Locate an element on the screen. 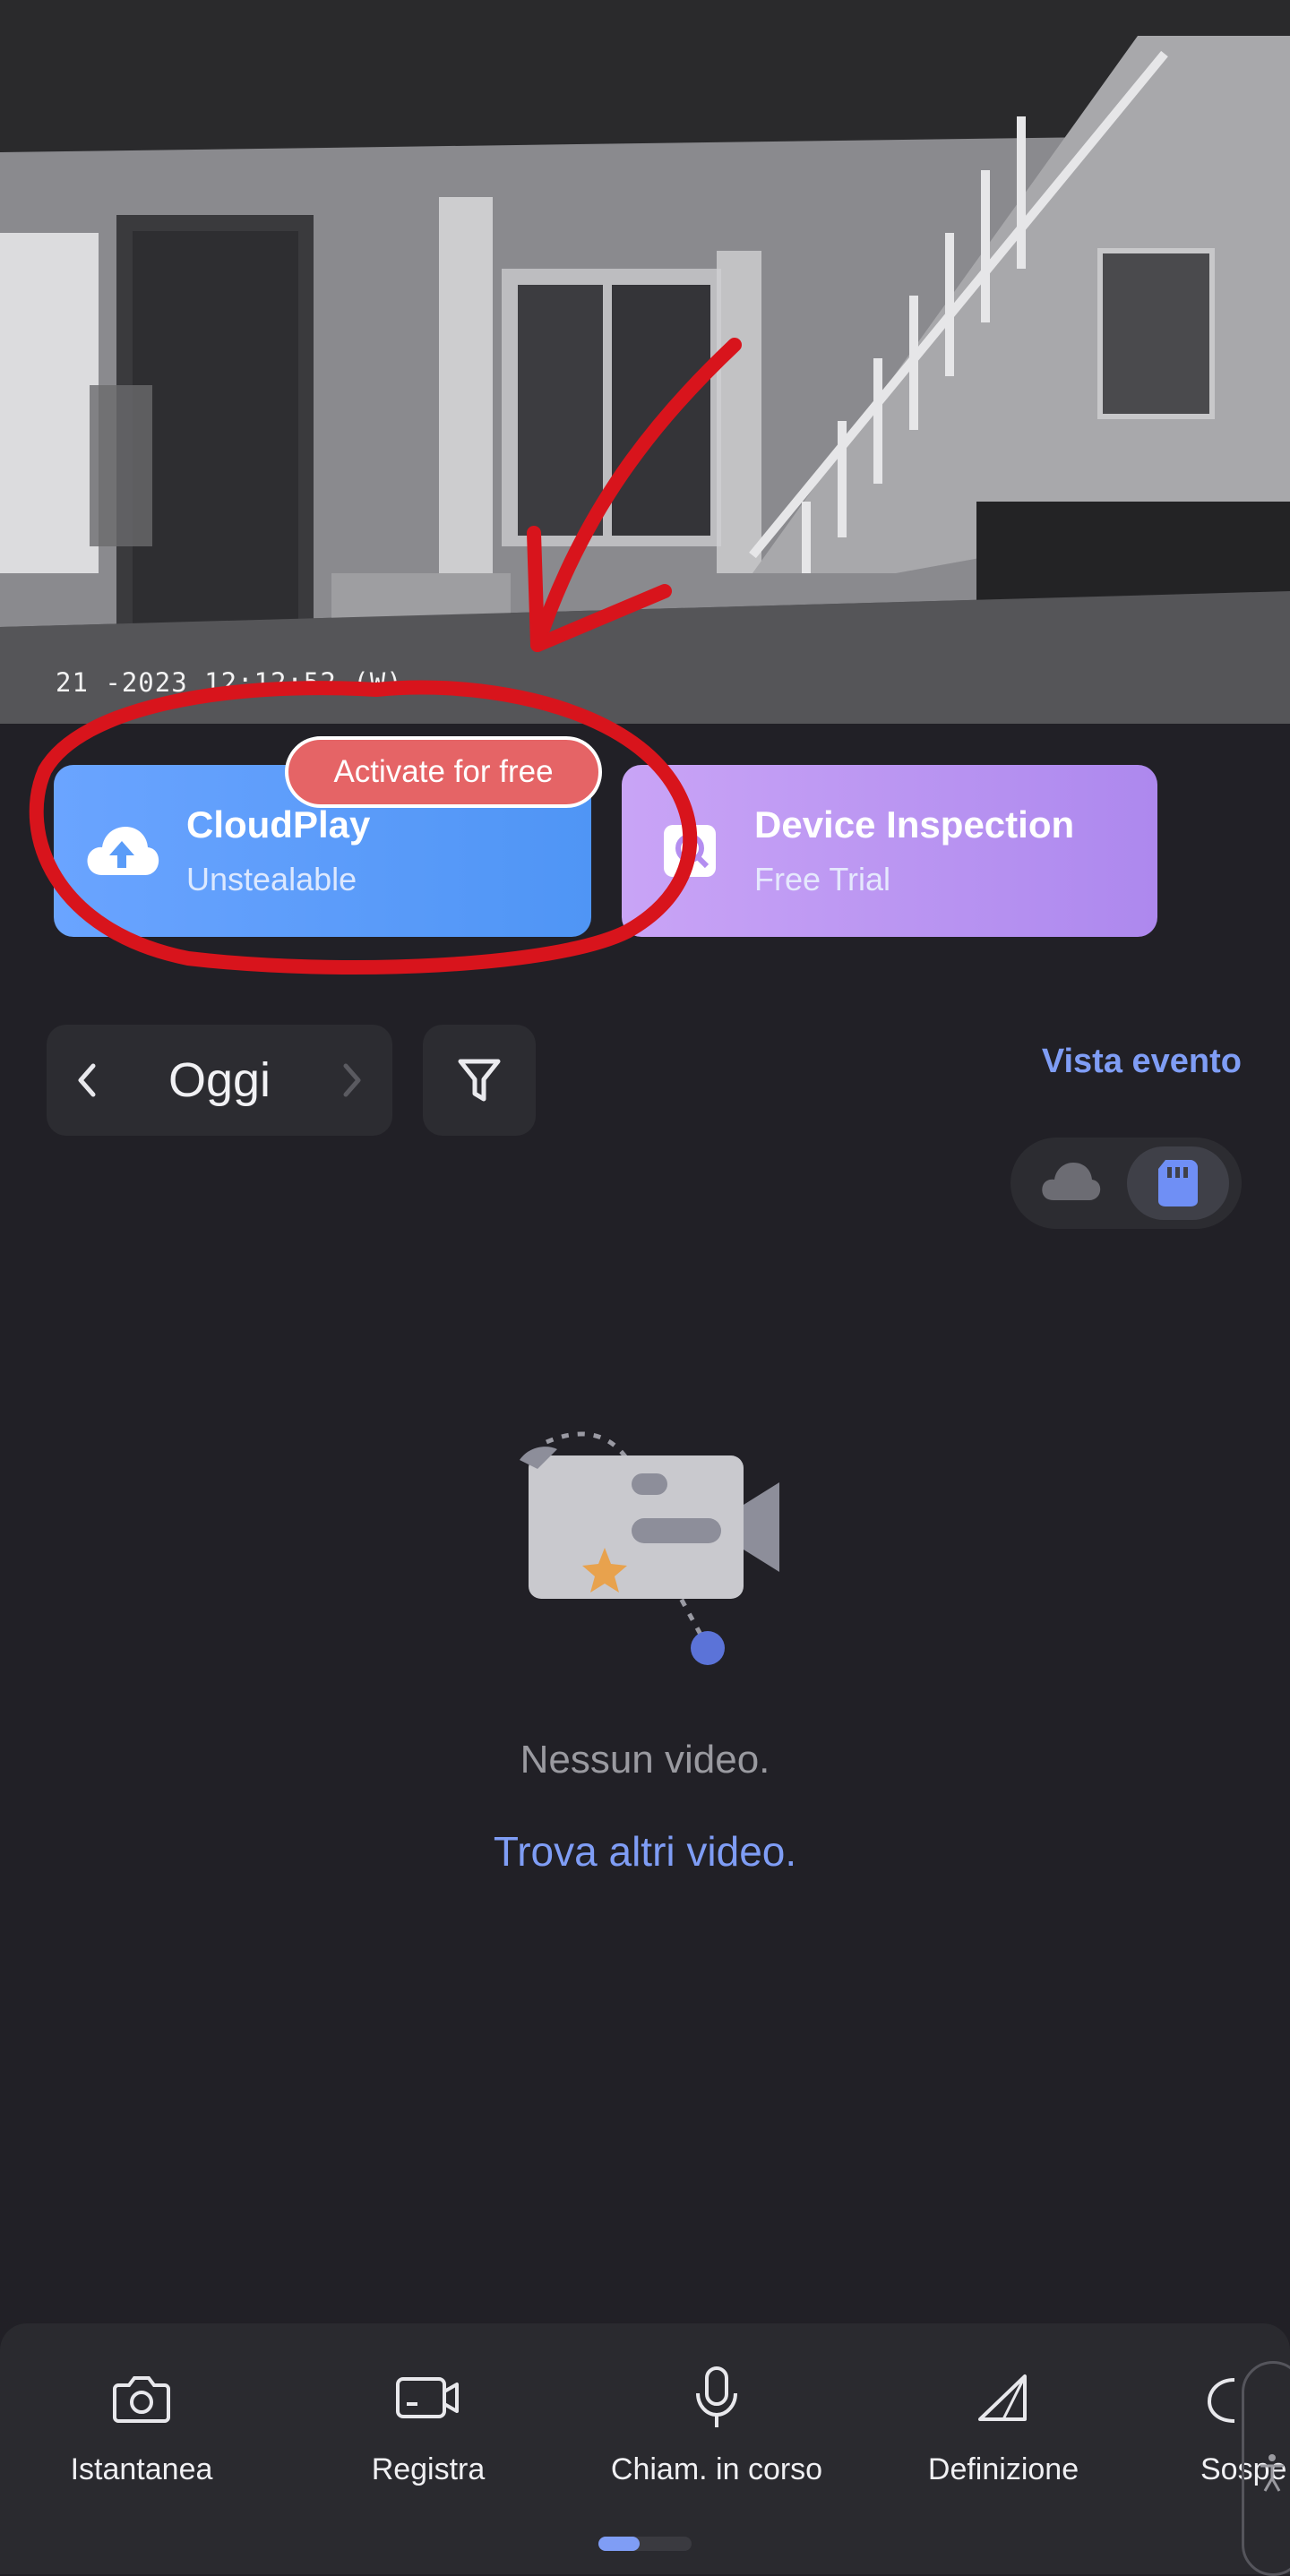 The image size is (1290, 2576). page-indicator-active is located at coordinates (619, 2544).